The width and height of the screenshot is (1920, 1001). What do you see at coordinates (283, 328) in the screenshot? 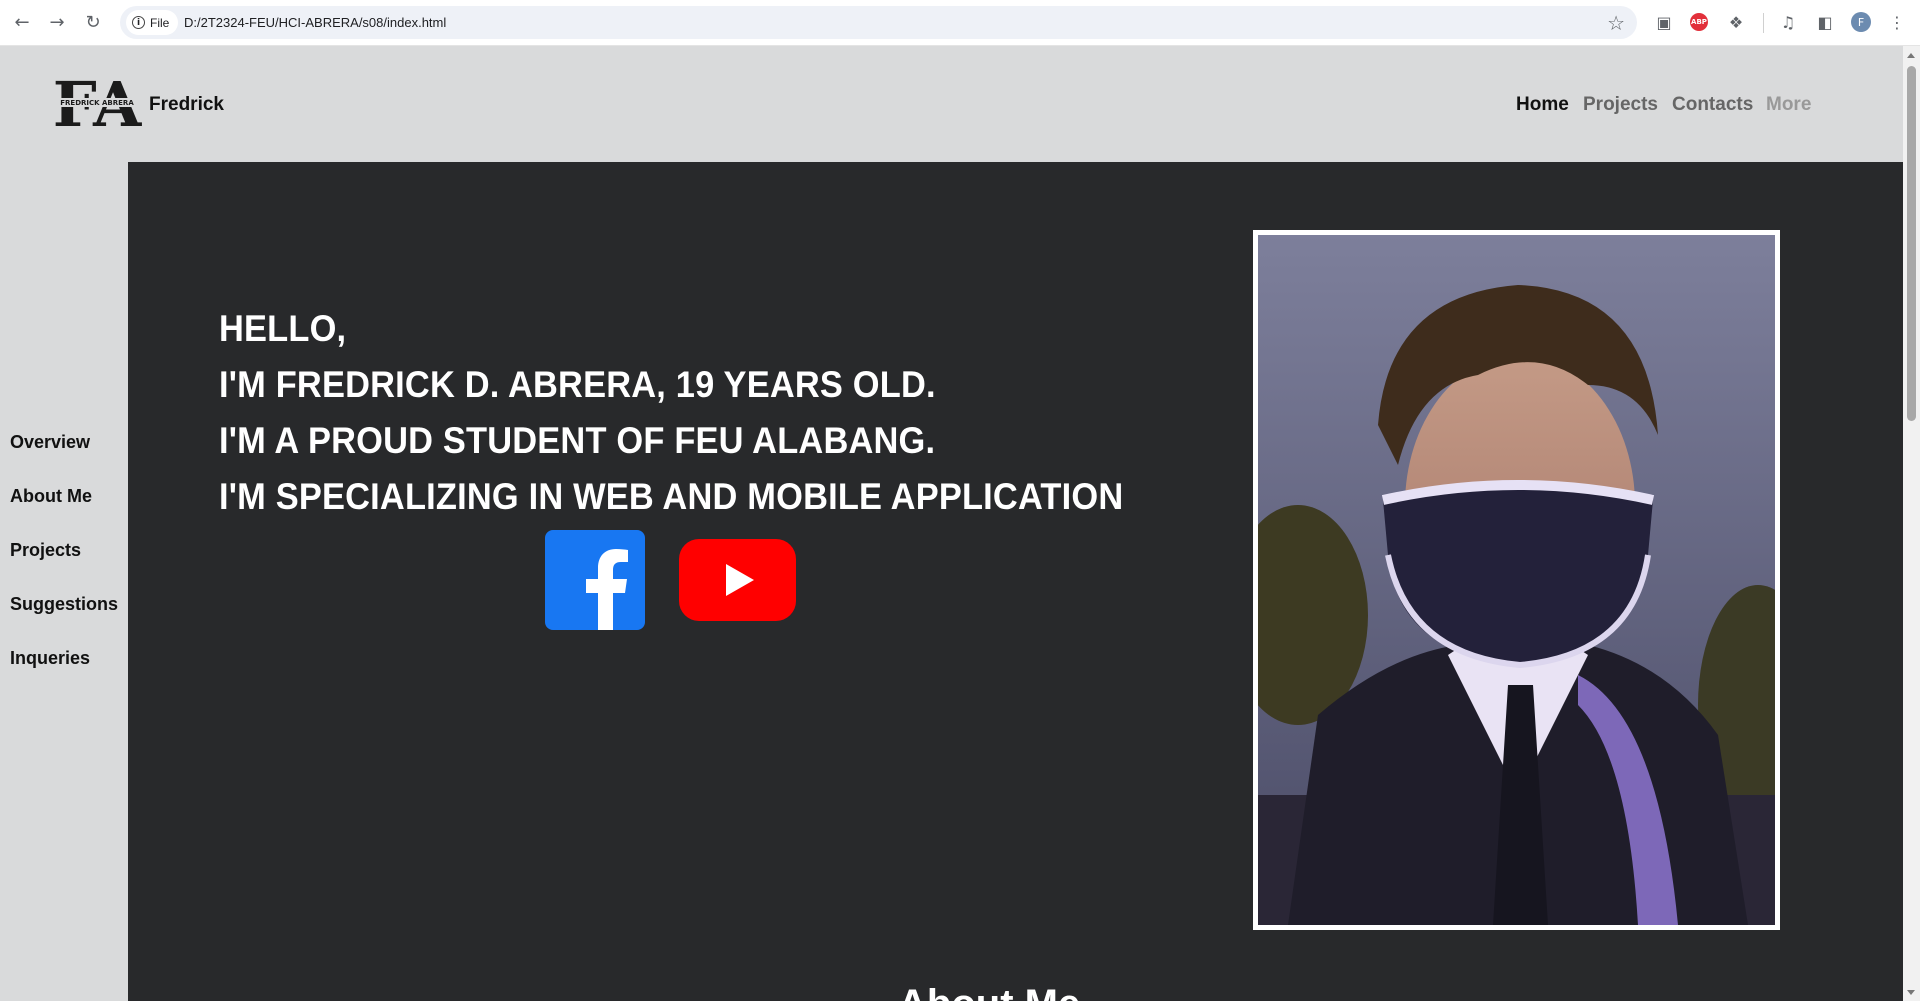
I see `hero-greeting: HELLO,` at bounding box center [283, 328].